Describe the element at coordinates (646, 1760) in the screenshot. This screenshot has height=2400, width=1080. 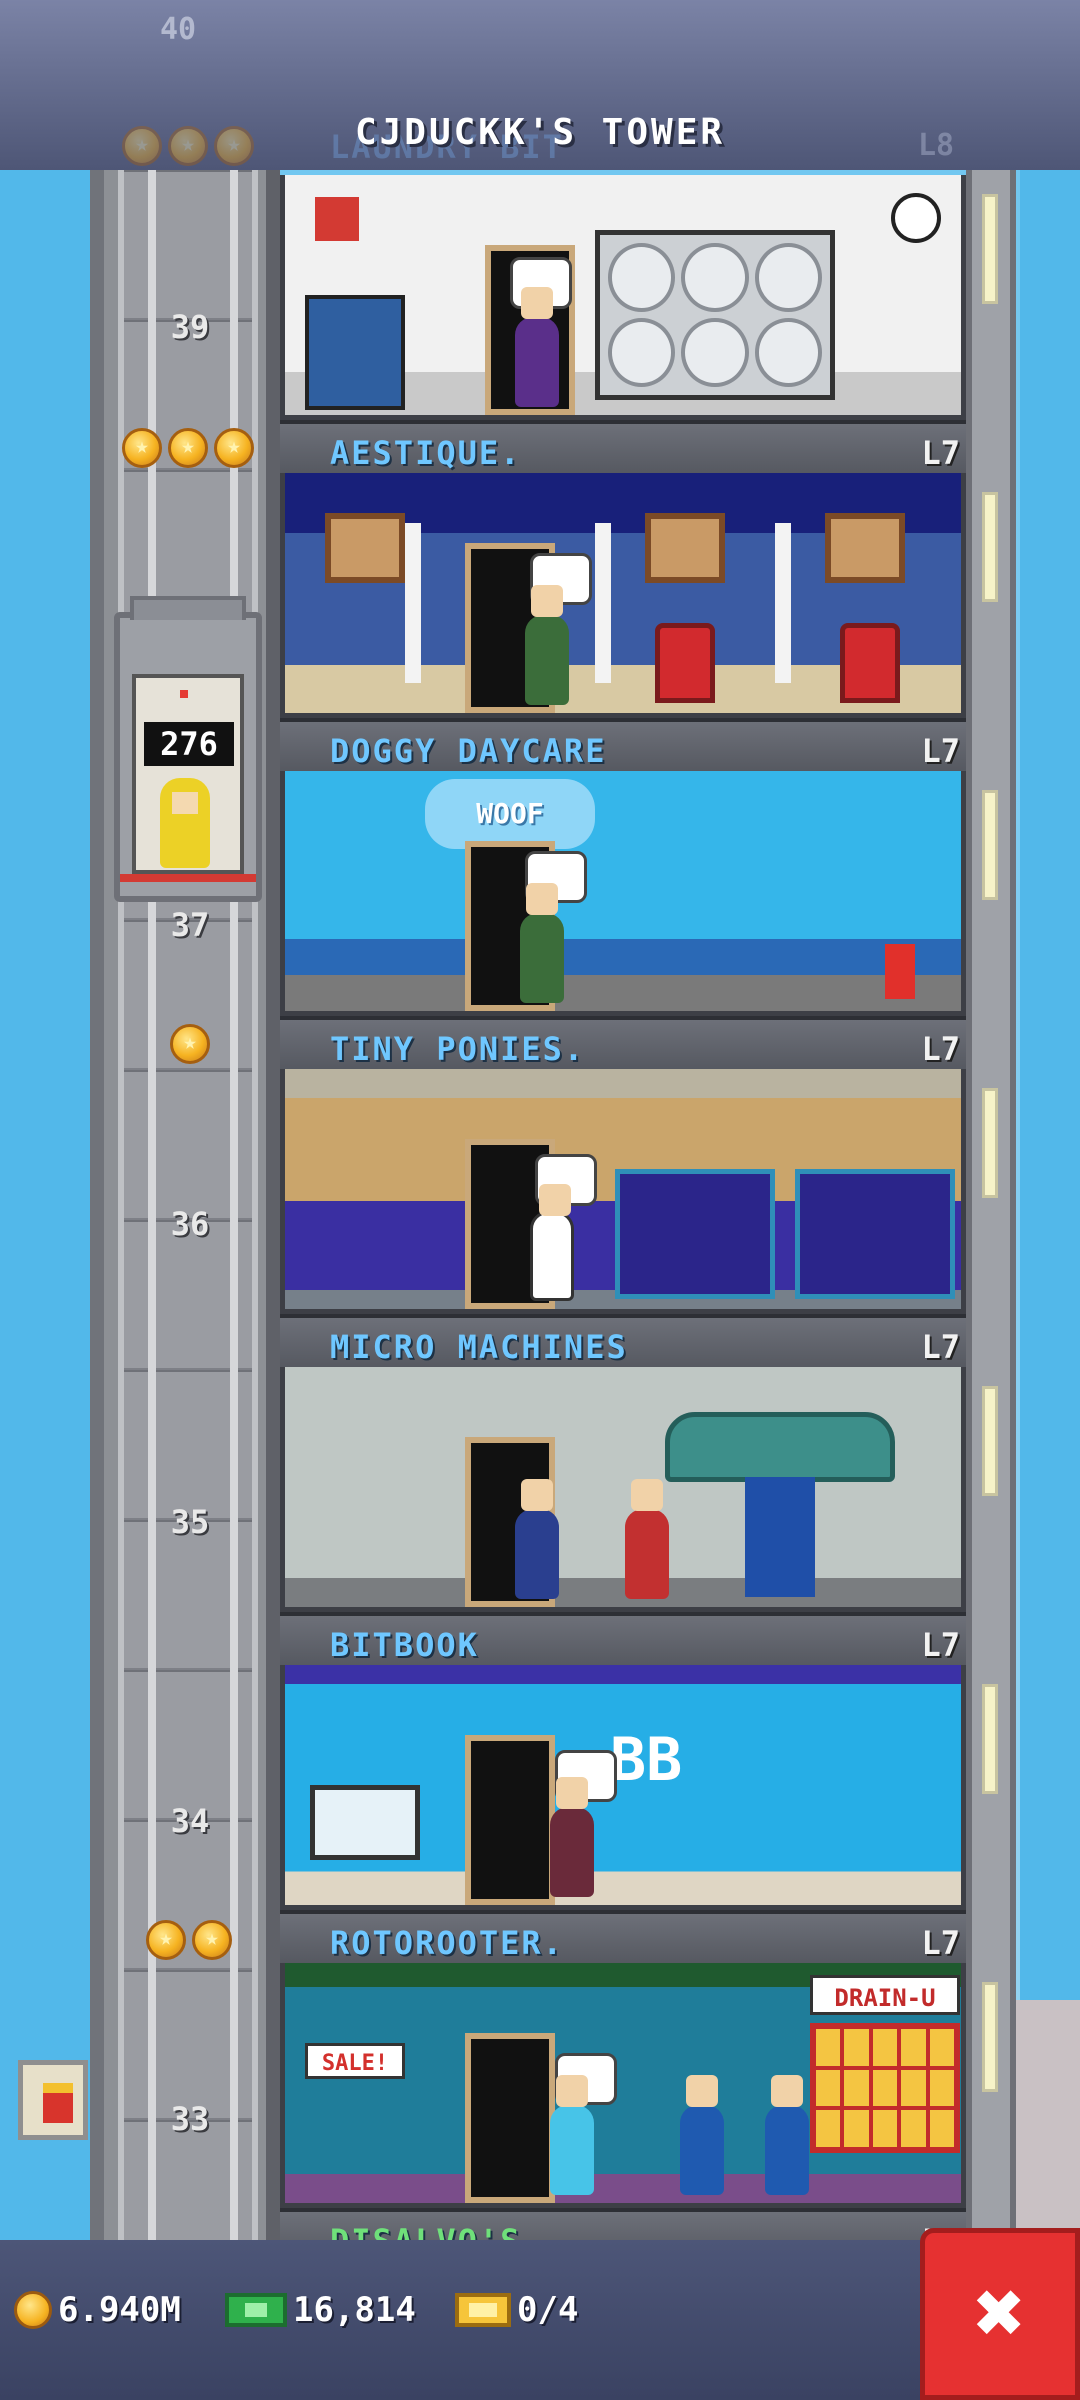
I see `bb-sign: BB` at that location.